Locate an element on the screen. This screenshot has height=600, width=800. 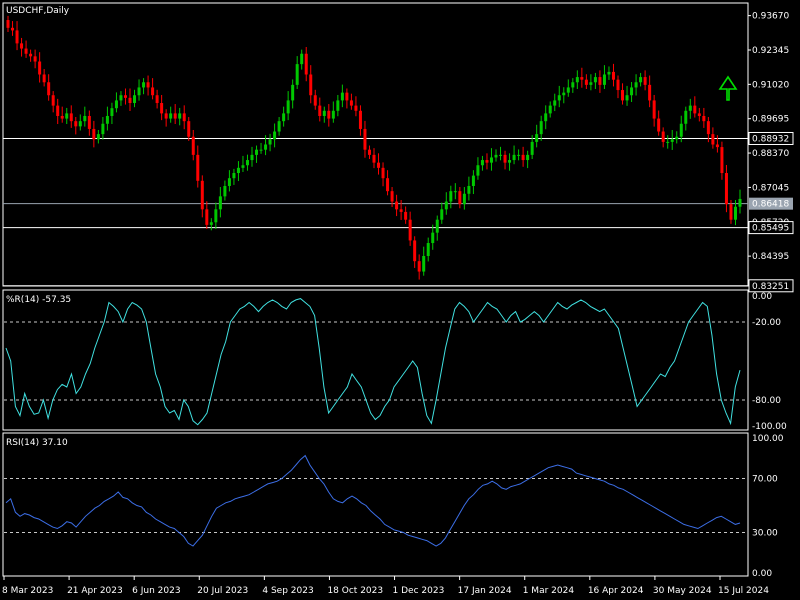
price-tick-label: 0.84395 is located at coordinates (770, 257).